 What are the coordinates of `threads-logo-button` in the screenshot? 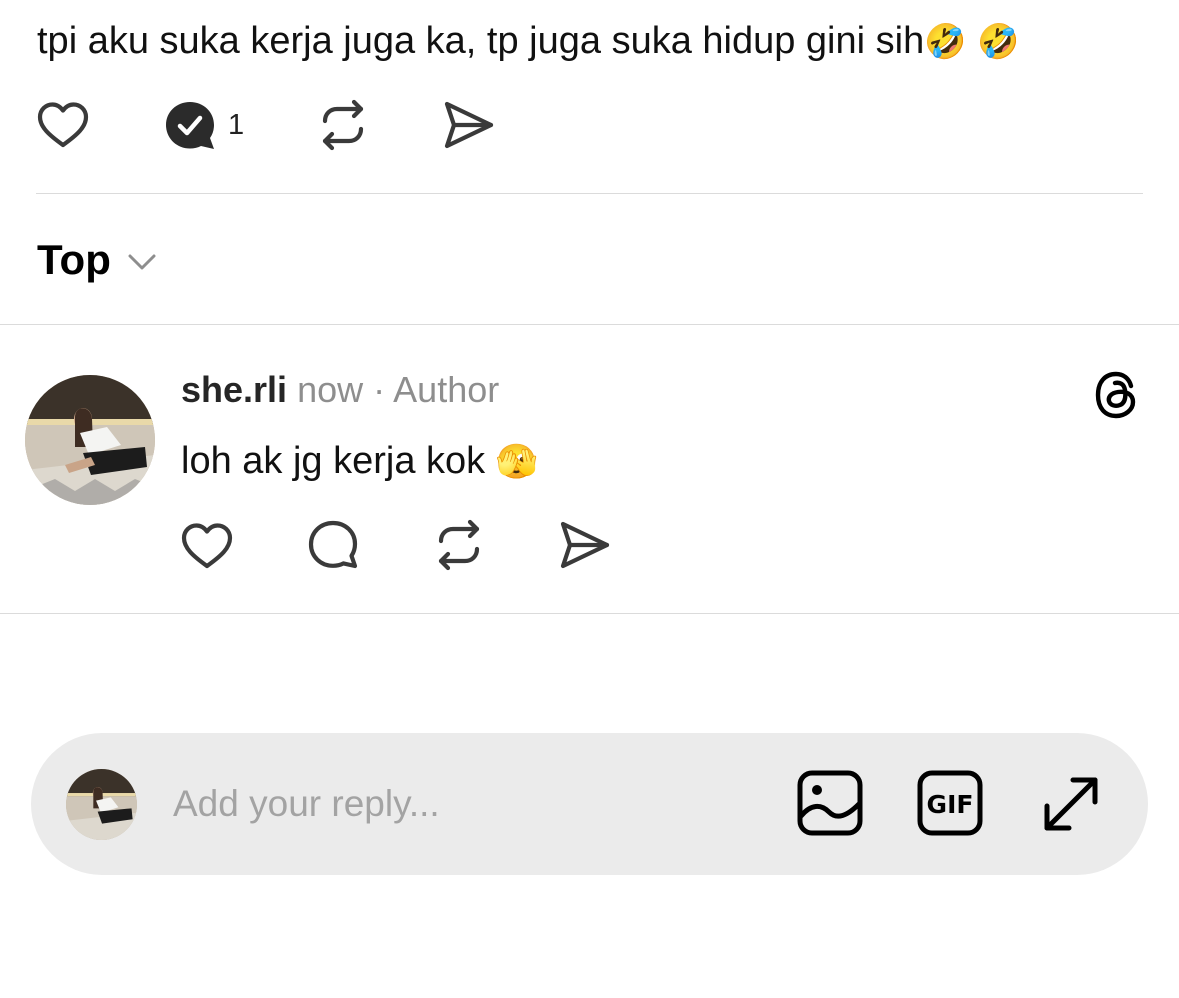 It's located at (1116, 395).